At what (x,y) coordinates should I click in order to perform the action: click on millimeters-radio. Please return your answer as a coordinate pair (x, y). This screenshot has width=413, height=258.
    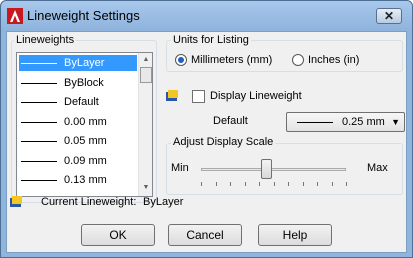
    Looking at the image, I should click on (181, 60).